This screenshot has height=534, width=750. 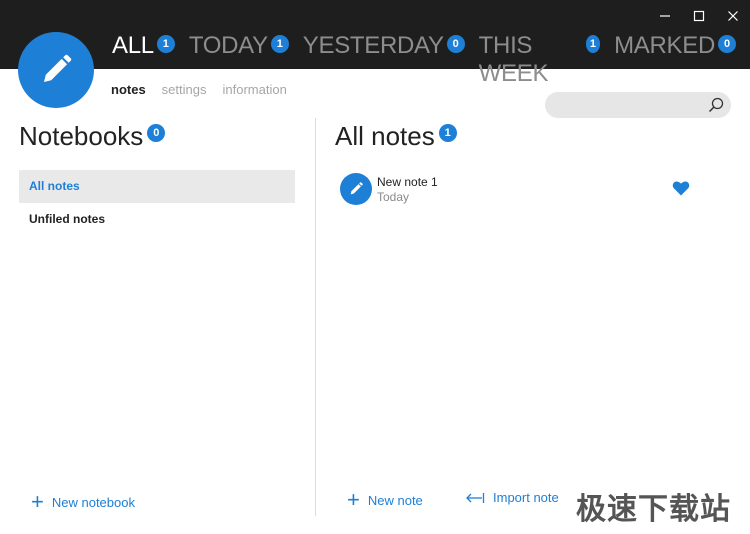 What do you see at coordinates (716, 105) in the screenshot?
I see `search-icon` at bounding box center [716, 105].